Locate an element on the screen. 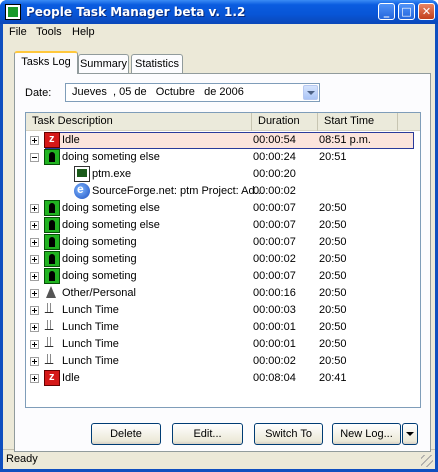  collapse-icon is located at coordinates (34, 157).